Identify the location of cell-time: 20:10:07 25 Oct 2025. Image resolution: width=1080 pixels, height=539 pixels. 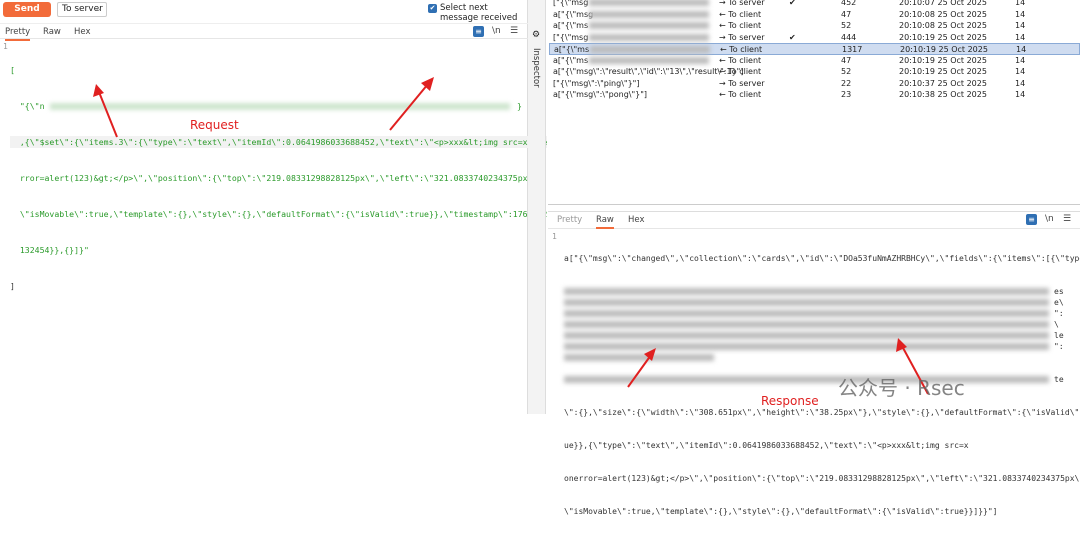
(943, 3).